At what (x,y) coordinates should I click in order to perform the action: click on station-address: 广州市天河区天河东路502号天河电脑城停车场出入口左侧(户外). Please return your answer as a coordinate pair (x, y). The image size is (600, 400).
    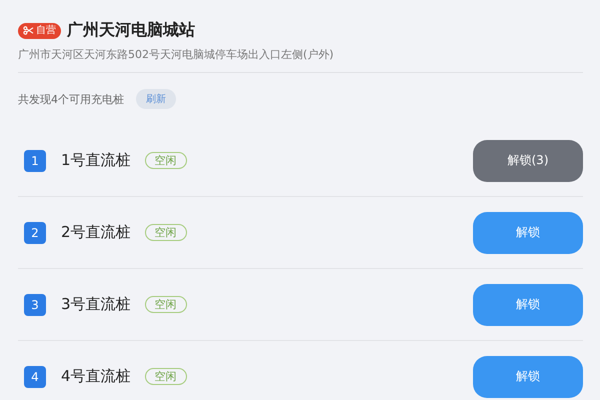
    Looking at the image, I should click on (176, 54).